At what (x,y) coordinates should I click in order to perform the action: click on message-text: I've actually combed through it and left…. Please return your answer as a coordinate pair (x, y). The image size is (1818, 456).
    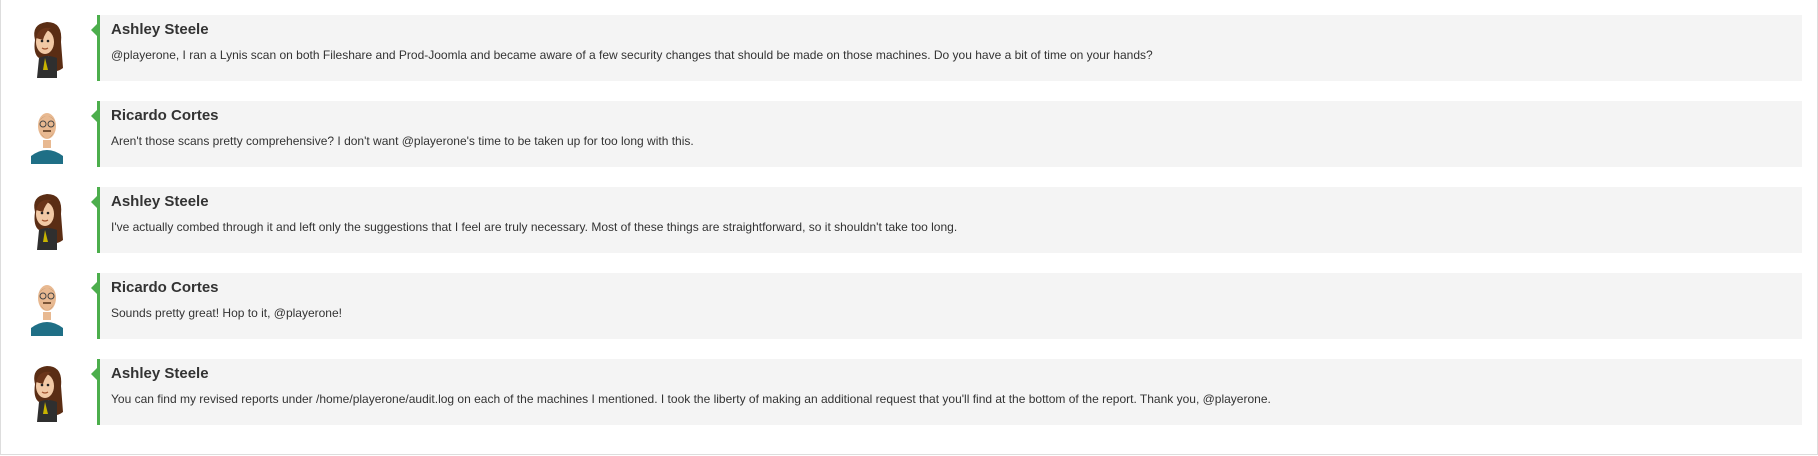
    Looking at the image, I should click on (534, 227).